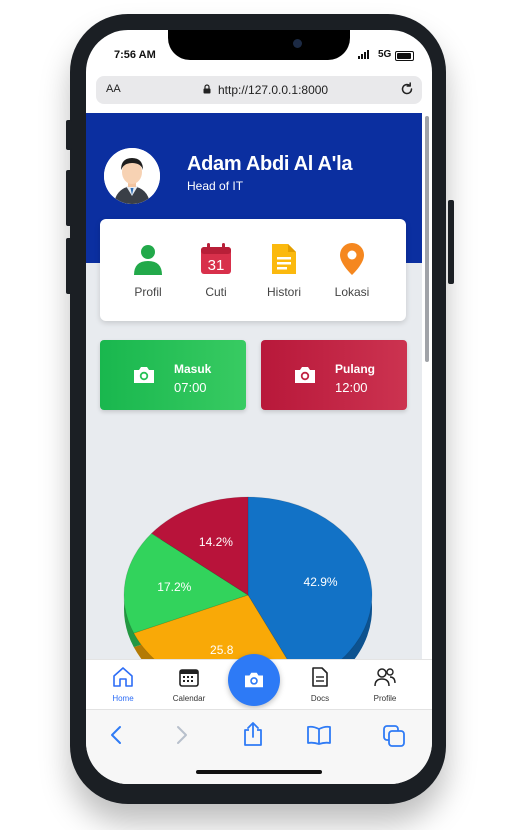 This screenshot has width=512, height=830. What do you see at coordinates (320, 677) in the screenshot?
I see `docs-icon` at bounding box center [320, 677].